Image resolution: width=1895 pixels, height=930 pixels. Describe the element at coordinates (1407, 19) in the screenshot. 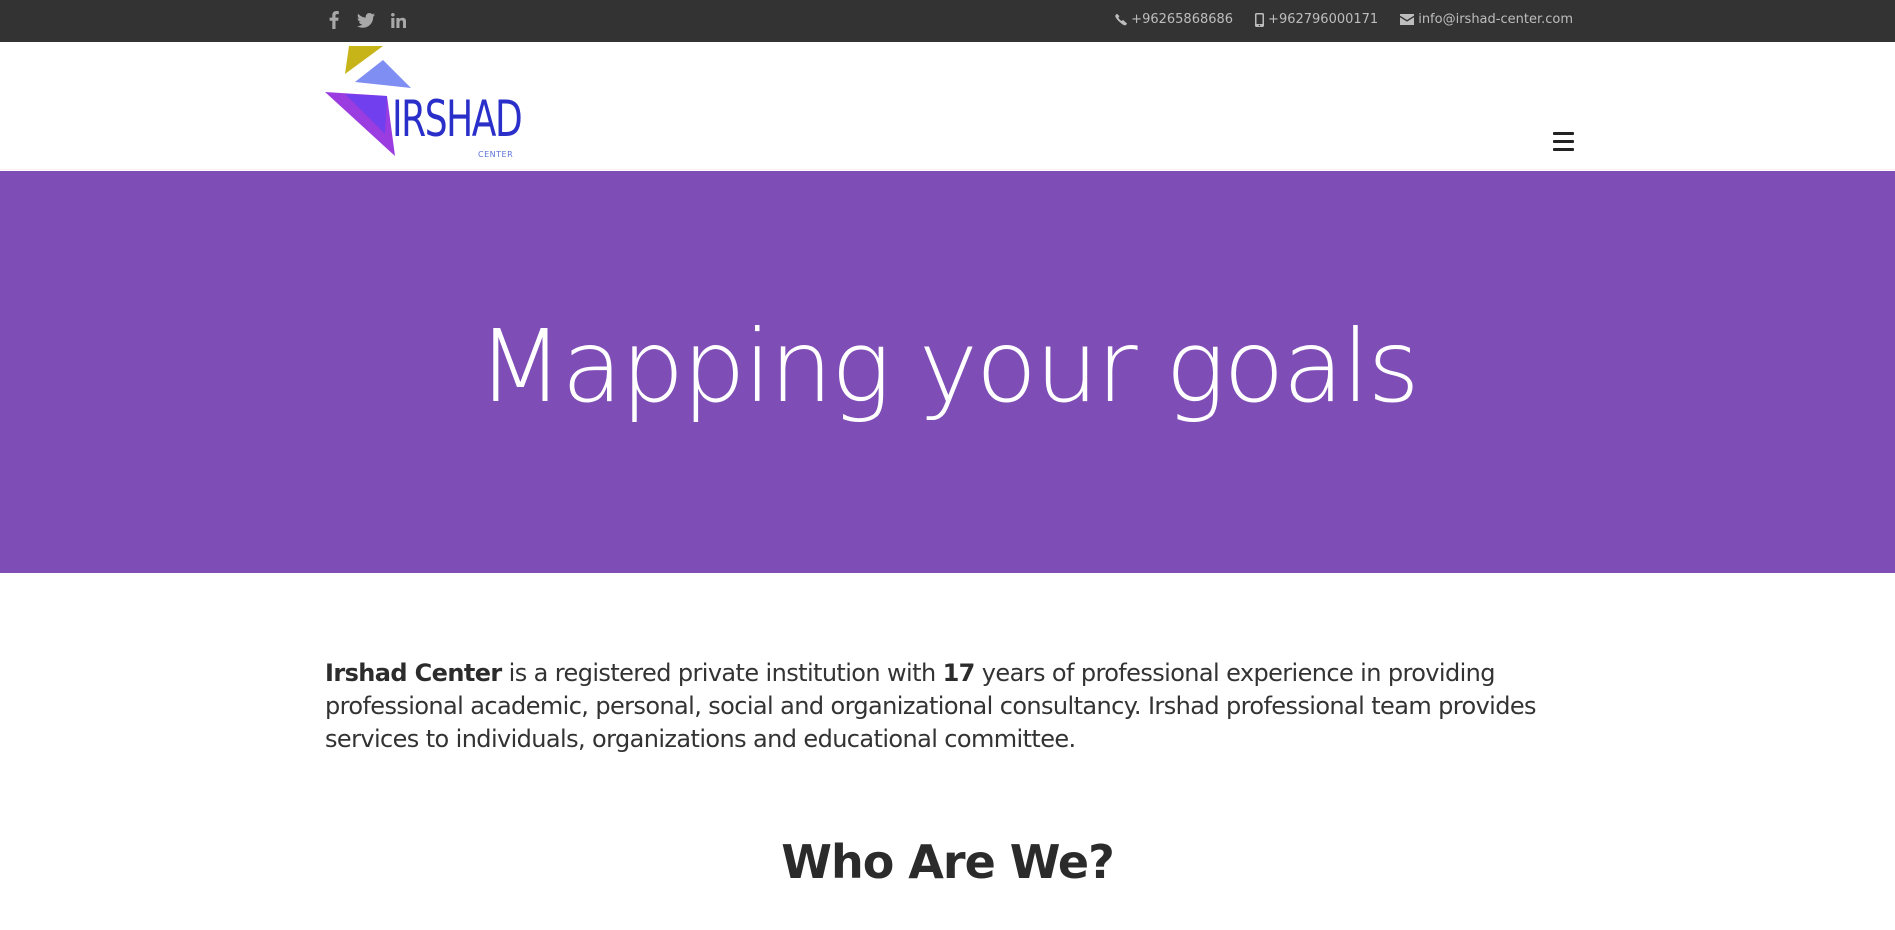

I see `envelope-icon` at that location.